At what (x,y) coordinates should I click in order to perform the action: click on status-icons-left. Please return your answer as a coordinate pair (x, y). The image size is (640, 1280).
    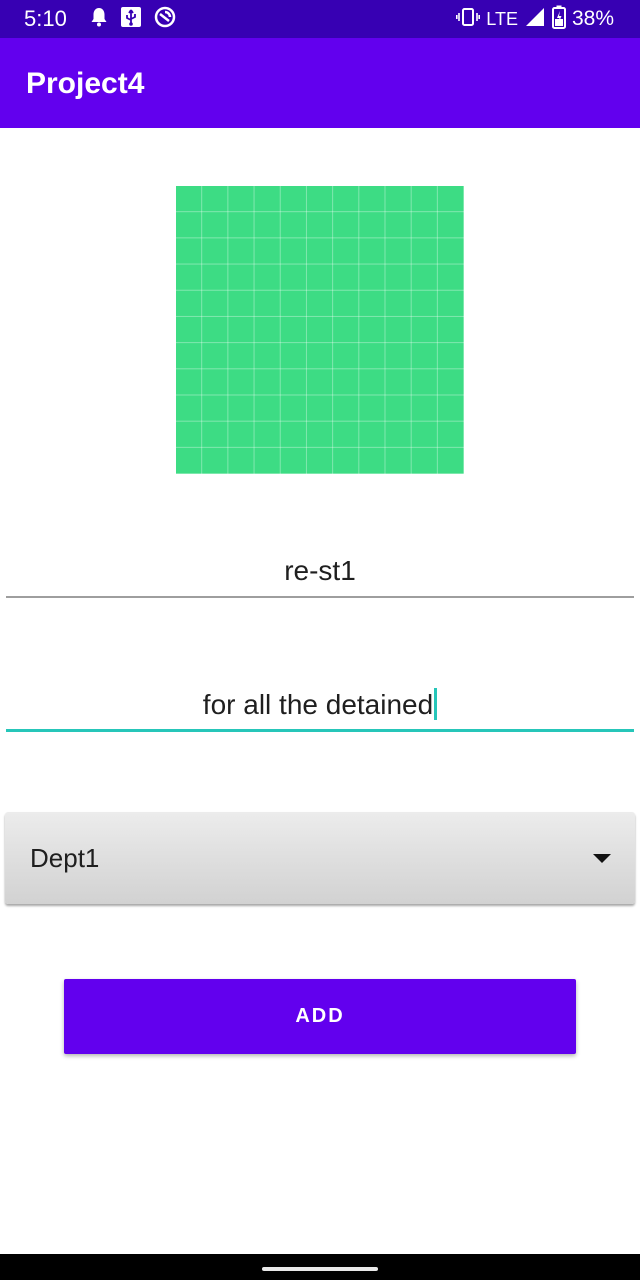
    Looking at the image, I should click on (133, 19).